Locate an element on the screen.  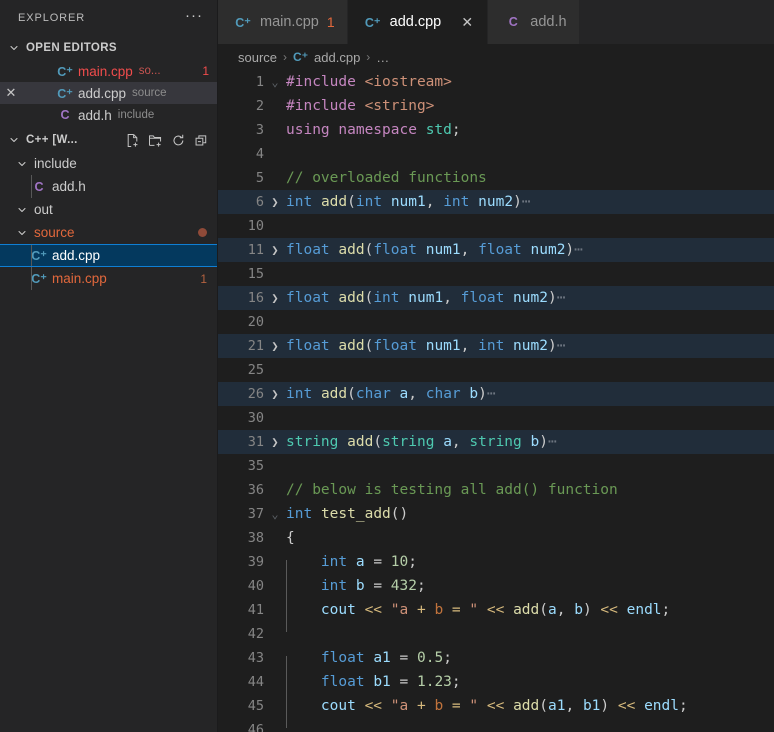
editor-tab: Cadd.h is located at coordinates (534, 22).